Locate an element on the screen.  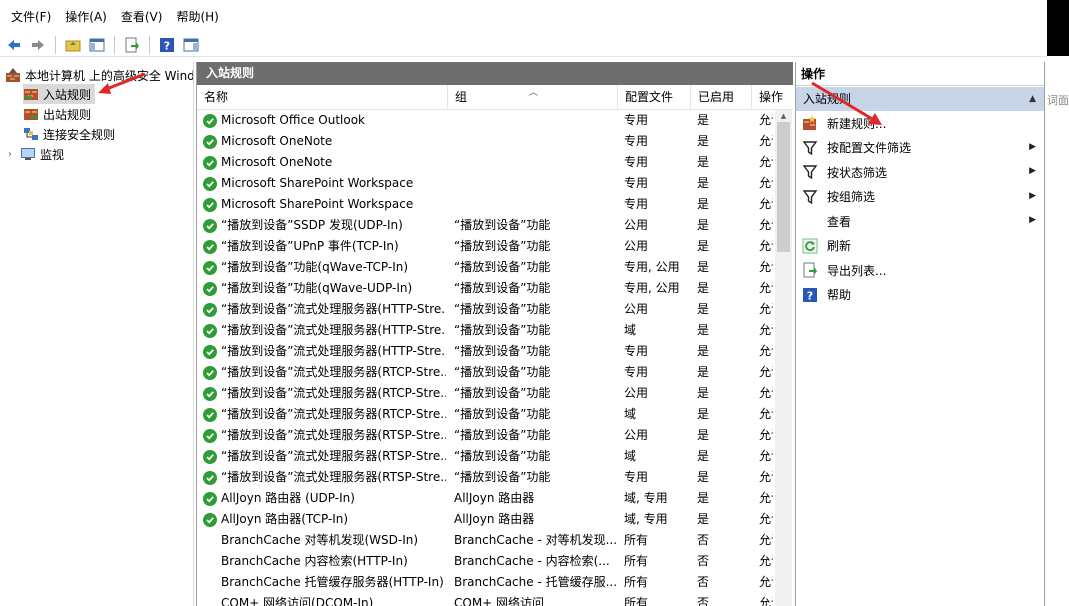
rule-profile: 公用 is located at coordinates (636, 393).